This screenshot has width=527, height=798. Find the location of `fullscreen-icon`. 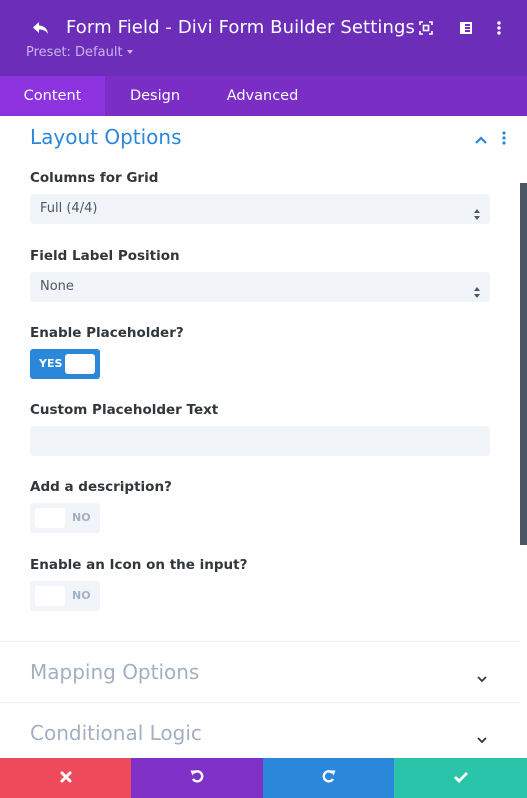

fullscreen-icon is located at coordinates (426, 28).